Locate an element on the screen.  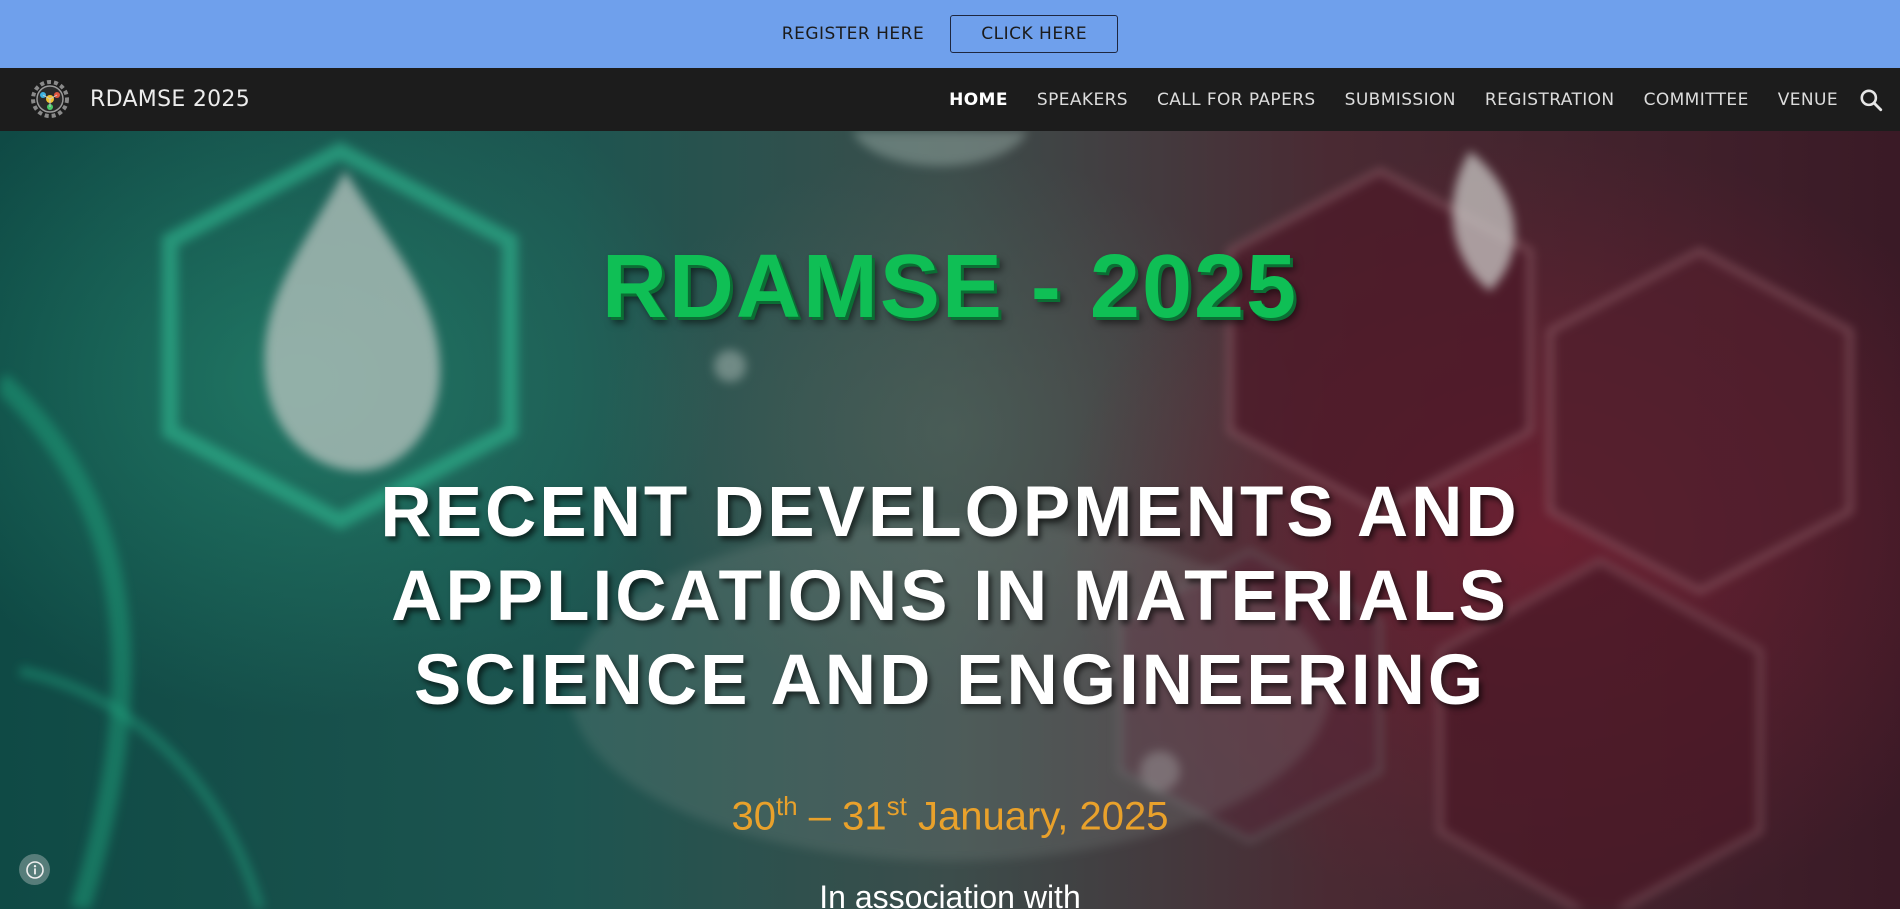
start-day-suffix: th is located at coordinates (786, 806).